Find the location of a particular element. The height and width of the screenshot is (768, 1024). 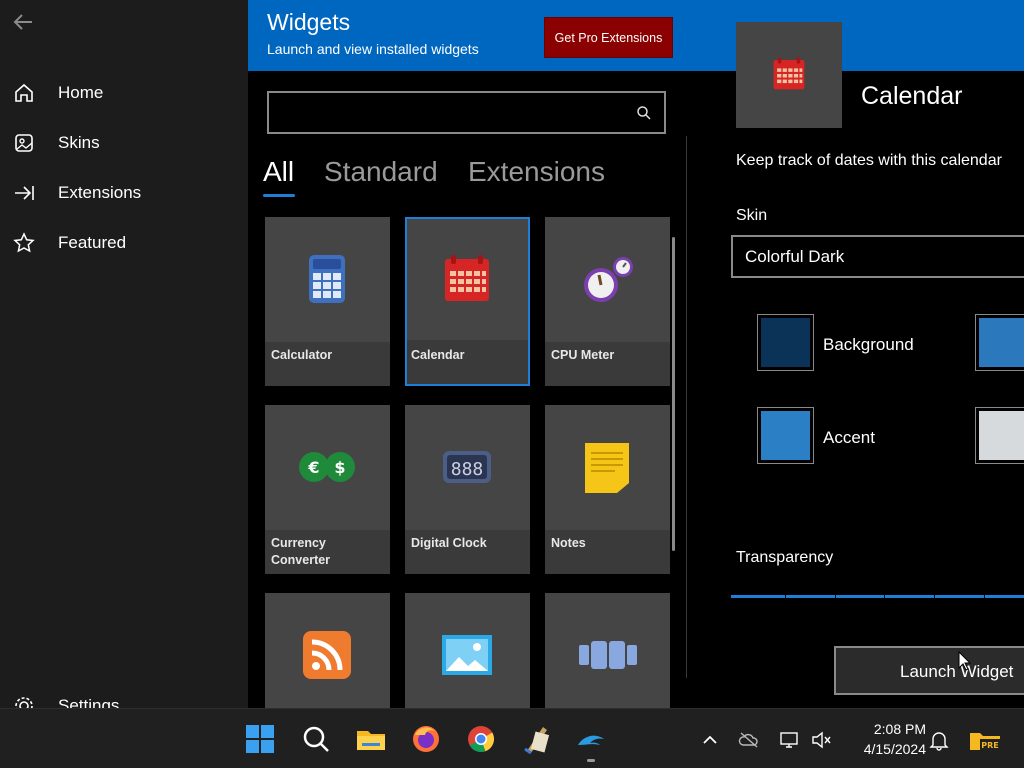

cpu-meter-icon is located at coordinates (608, 279).